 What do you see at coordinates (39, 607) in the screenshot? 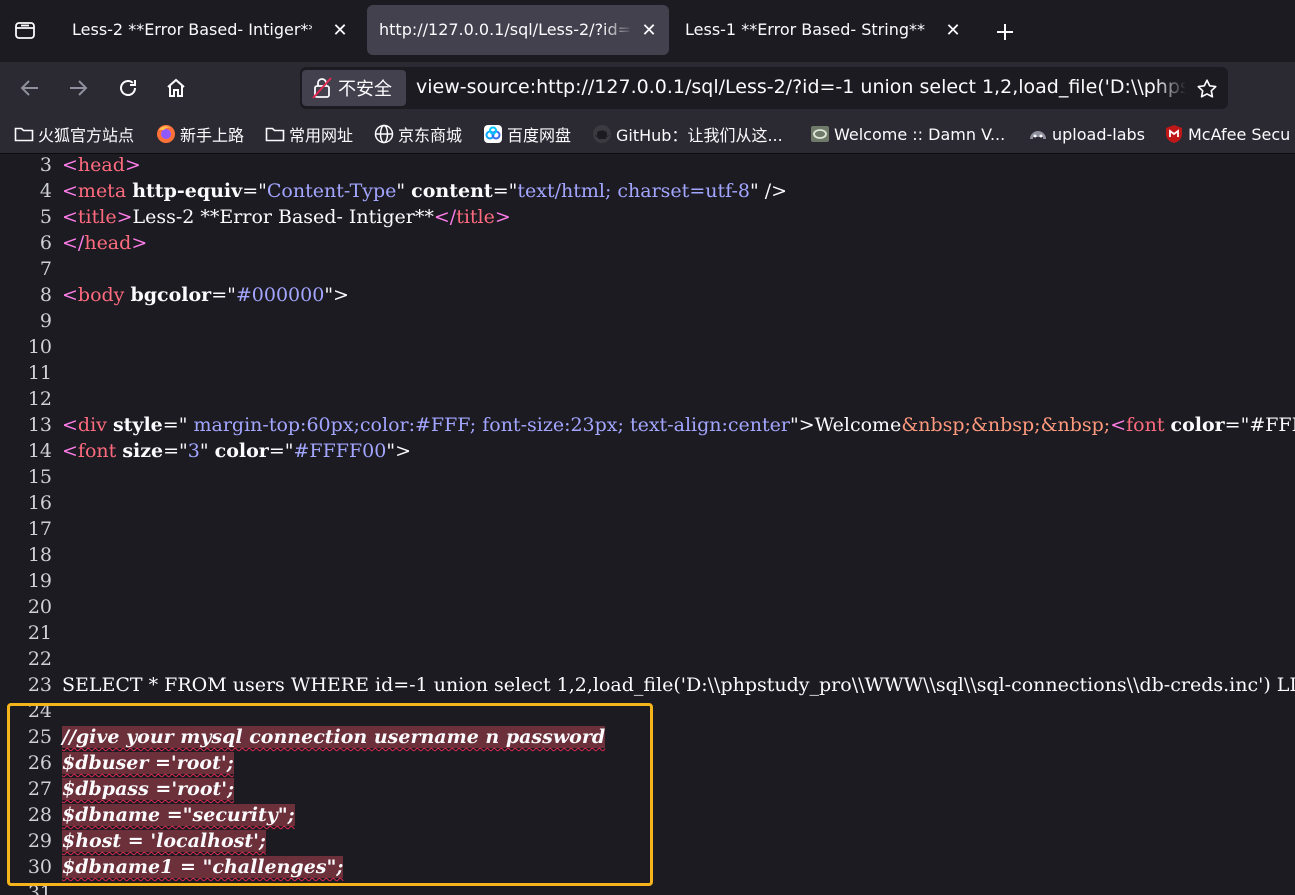
I see `line-number: 20` at bounding box center [39, 607].